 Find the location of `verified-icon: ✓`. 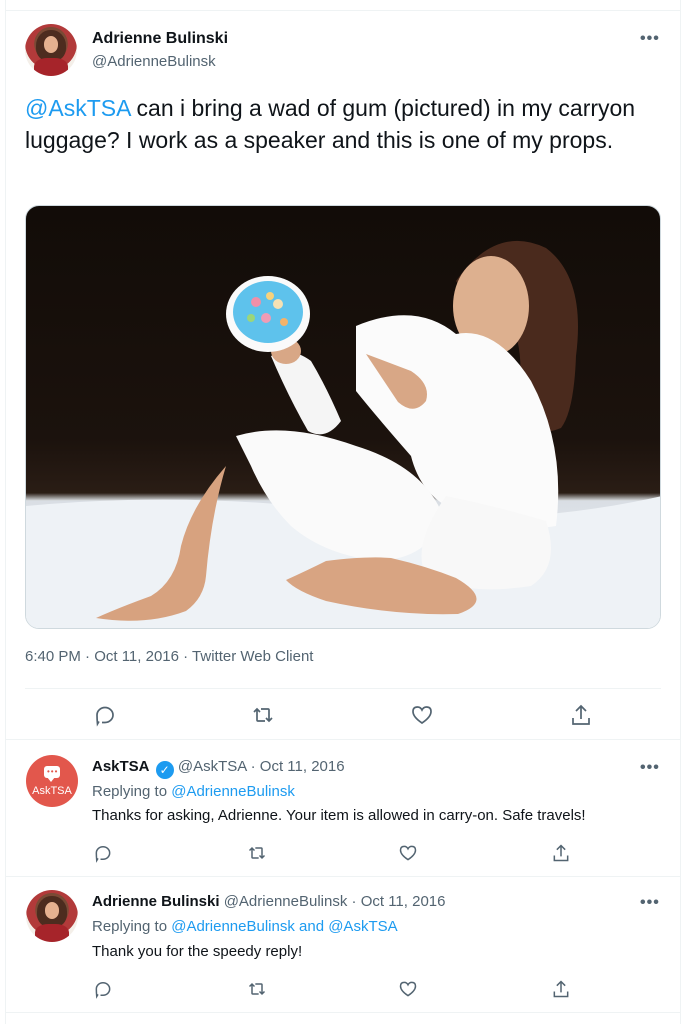

verified-icon: ✓ is located at coordinates (164, 770).